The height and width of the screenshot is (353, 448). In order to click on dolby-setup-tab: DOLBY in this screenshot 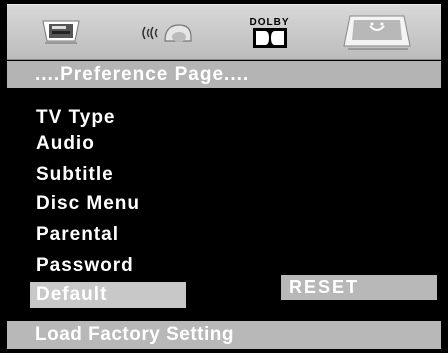, I will do `click(269, 32)`.